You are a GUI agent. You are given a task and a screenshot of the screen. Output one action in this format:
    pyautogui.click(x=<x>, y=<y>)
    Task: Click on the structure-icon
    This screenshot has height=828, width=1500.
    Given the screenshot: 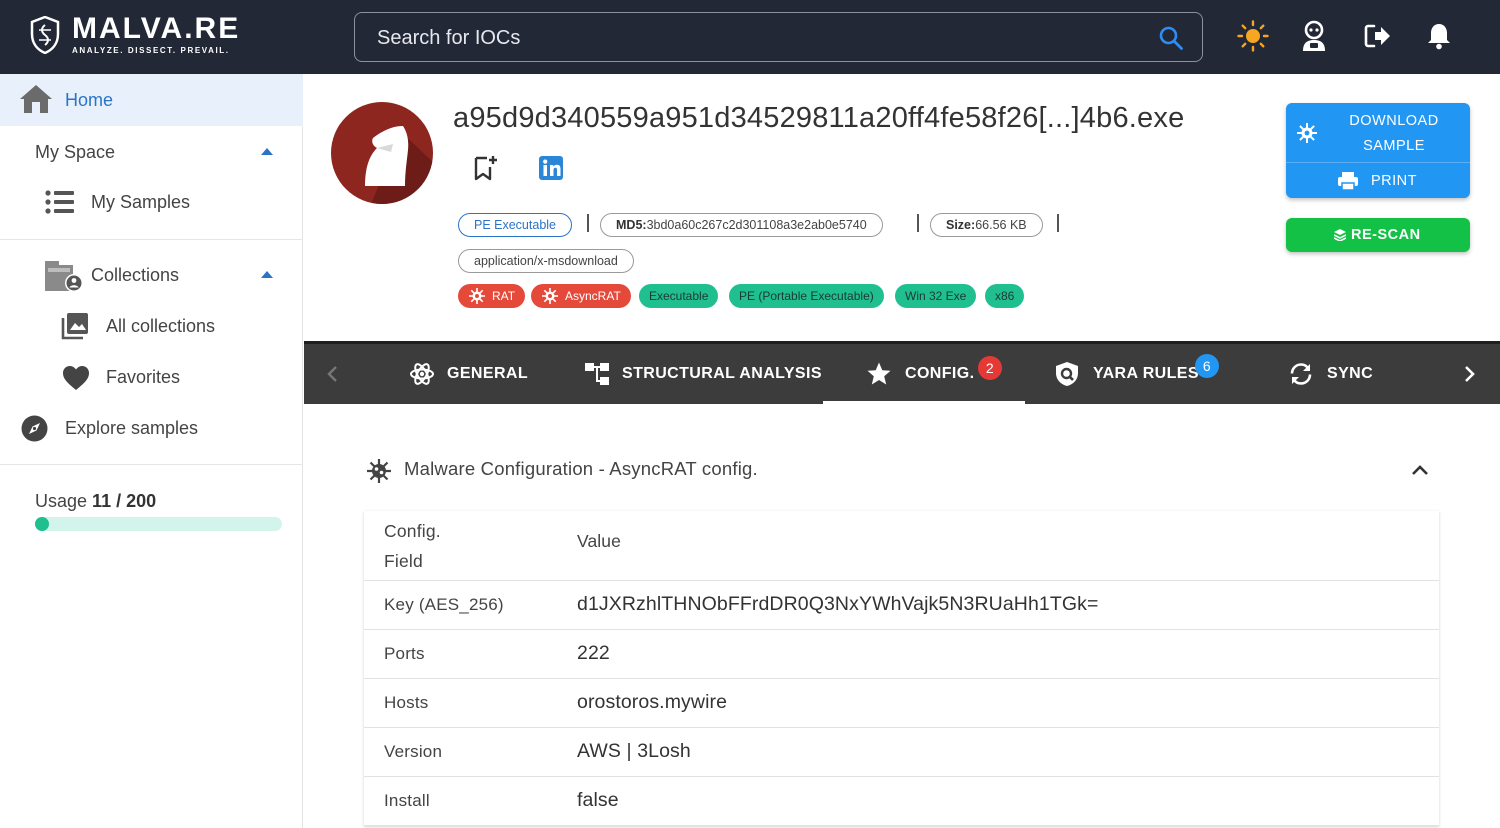 What is the action you would take?
    pyautogui.click(x=597, y=374)
    